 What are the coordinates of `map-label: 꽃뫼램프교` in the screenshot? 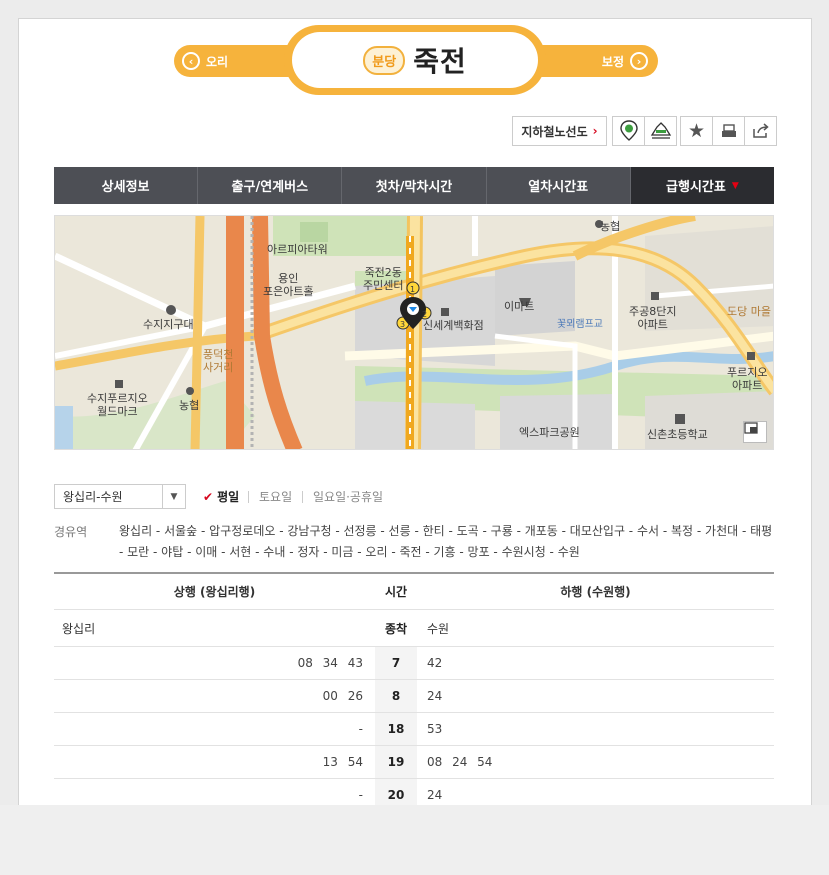 It's located at (580, 324).